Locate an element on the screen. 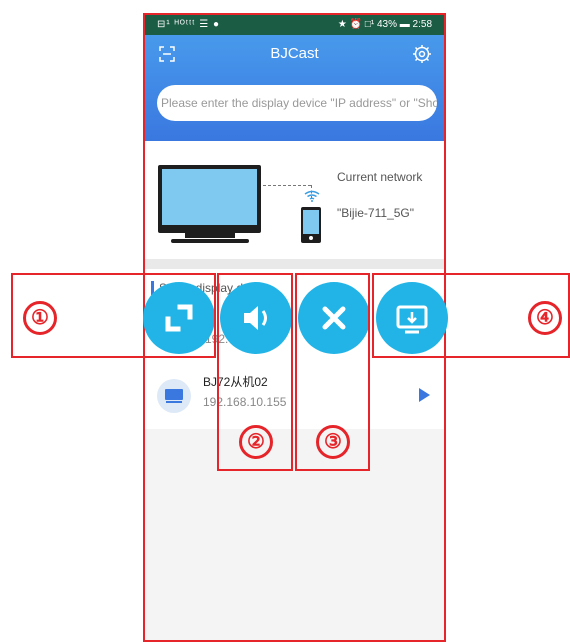 Image resolution: width=570 pixels, height=642 pixels. network-card: Current network "Bijie-711_5G" is located at coordinates (294, 200).